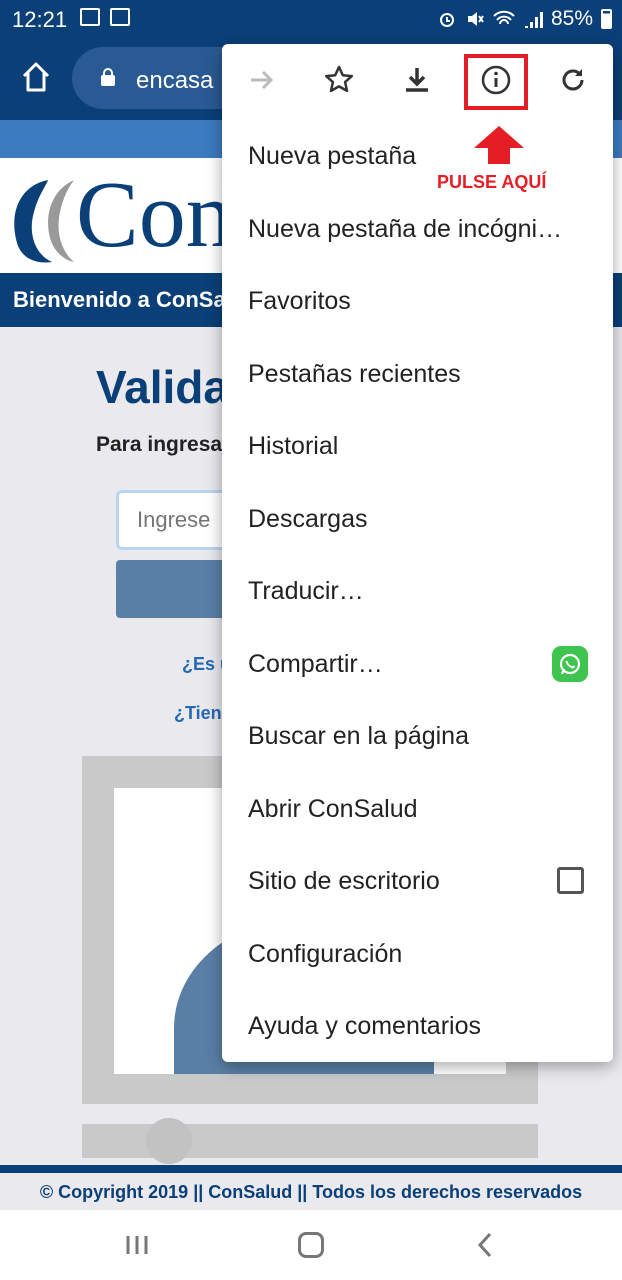 Image resolution: width=622 pixels, height=1280 pixels. Describe the element at coordinates (174, 81) in the screenshot. I see `url-text: encasa` at that location.